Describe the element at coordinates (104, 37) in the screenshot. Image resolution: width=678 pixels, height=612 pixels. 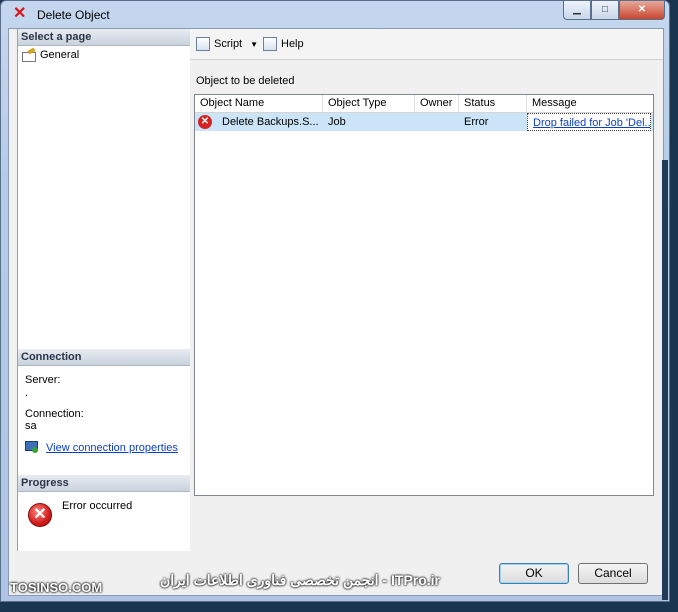
I see `select-page-header: Select a page` at that location.